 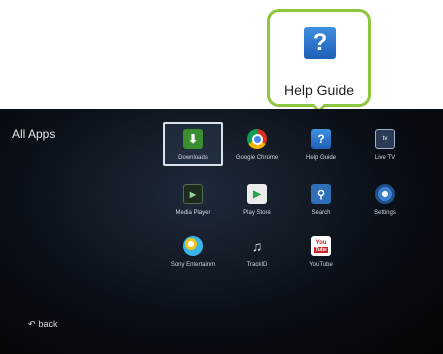 What do you see at coordinates (385, 139) in the screenshot?
I see `tv-icon: tv` at bounding box center [385, 139].